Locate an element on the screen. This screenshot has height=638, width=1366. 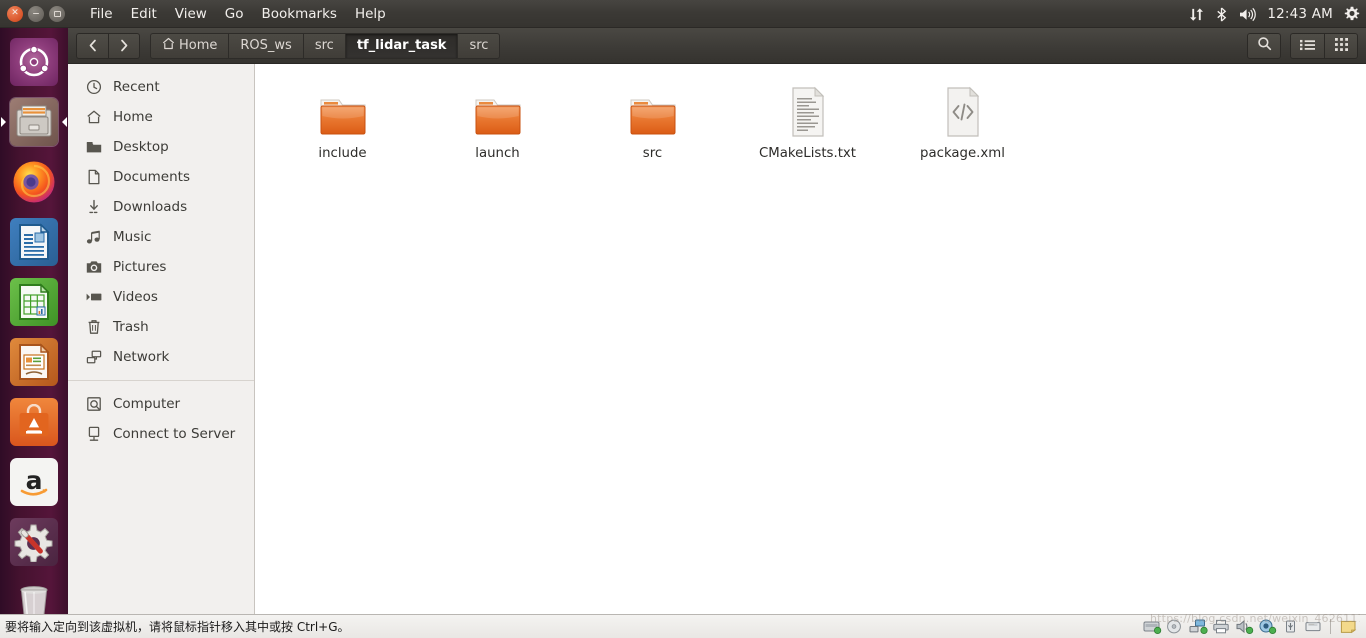
view-mode-group is located at coordinates (1324, 45).